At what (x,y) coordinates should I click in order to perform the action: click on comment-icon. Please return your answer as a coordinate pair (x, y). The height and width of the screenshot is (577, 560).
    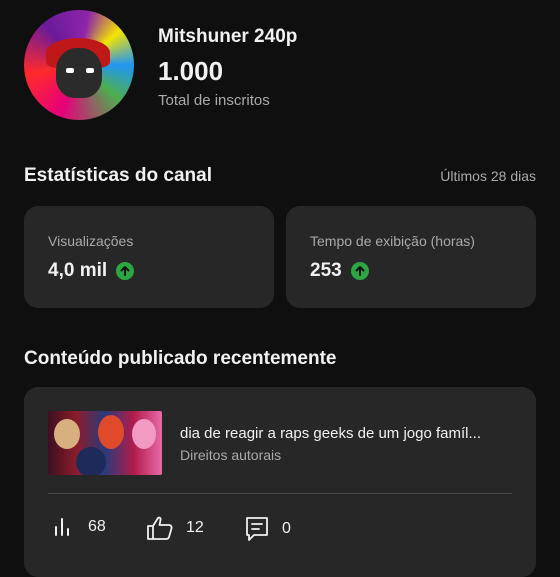
    Looking at the image, I should click on (257, 529).